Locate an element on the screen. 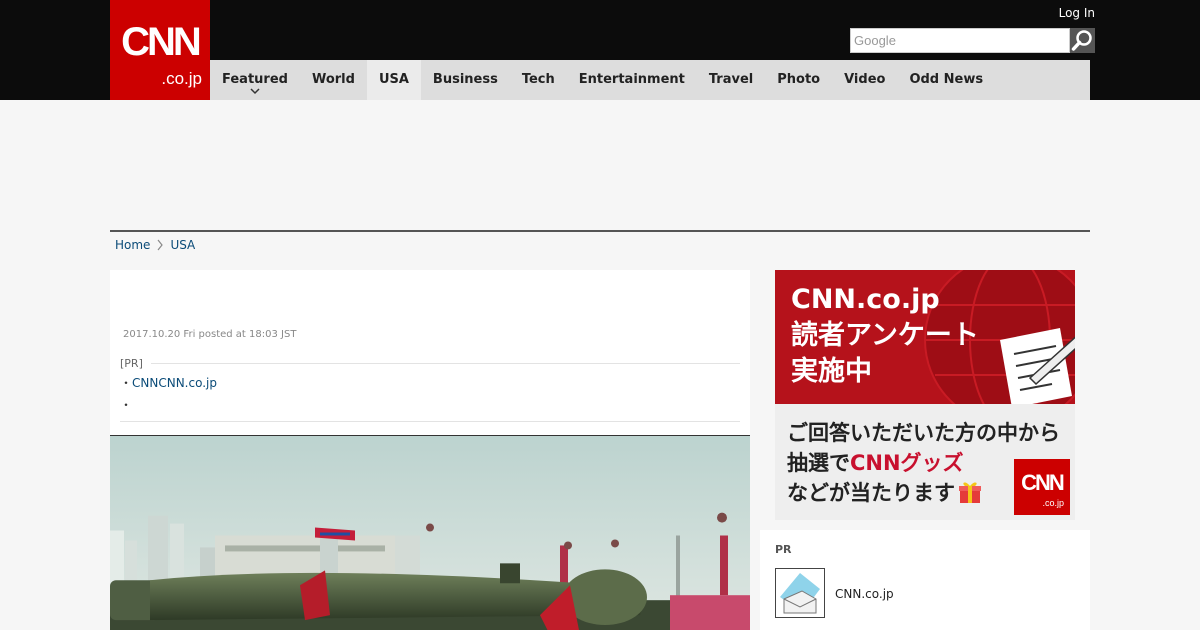  list-item: ・CNNCNN.co.jp is located at coordinates (168, 383).